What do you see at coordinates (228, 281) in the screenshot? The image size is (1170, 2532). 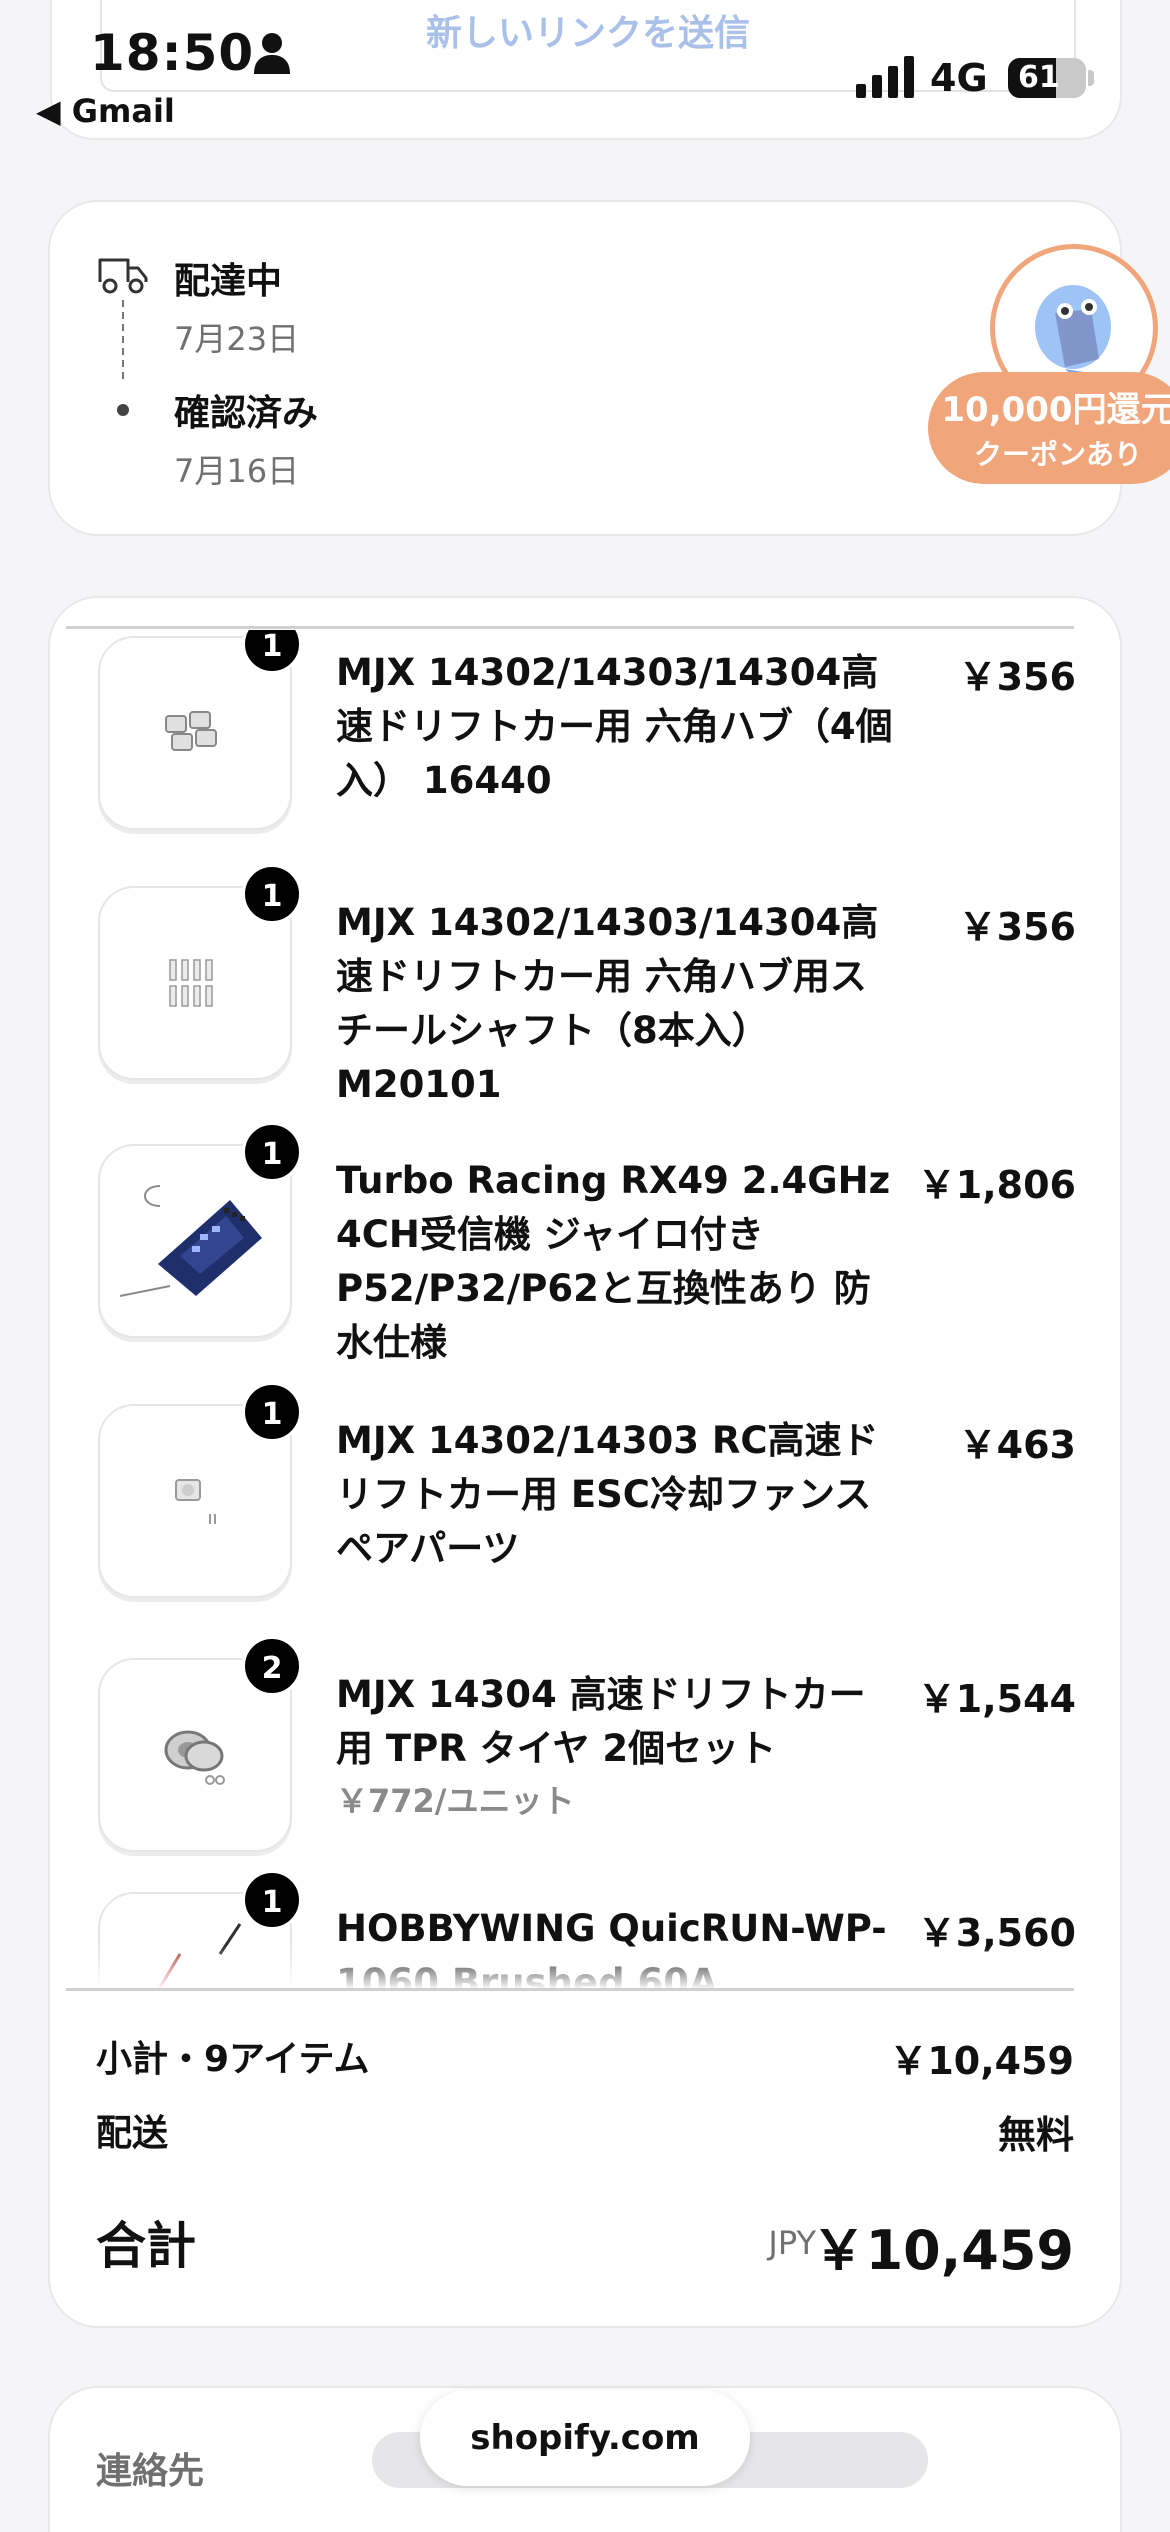 I see `timeline-status-title: 配達中` at bounding box center [228, 281].